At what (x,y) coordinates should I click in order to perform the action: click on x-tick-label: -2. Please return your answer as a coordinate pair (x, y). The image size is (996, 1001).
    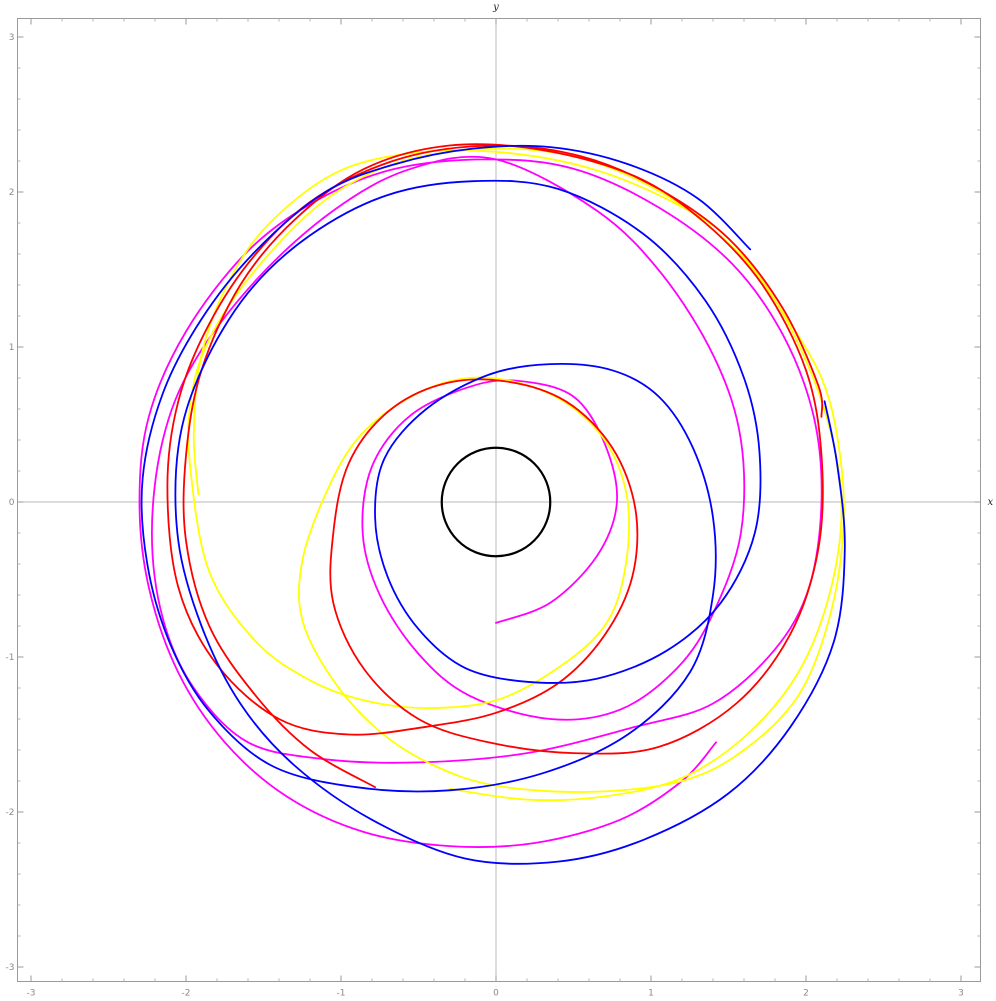
    Looking at the image, I should click on (186, 994).